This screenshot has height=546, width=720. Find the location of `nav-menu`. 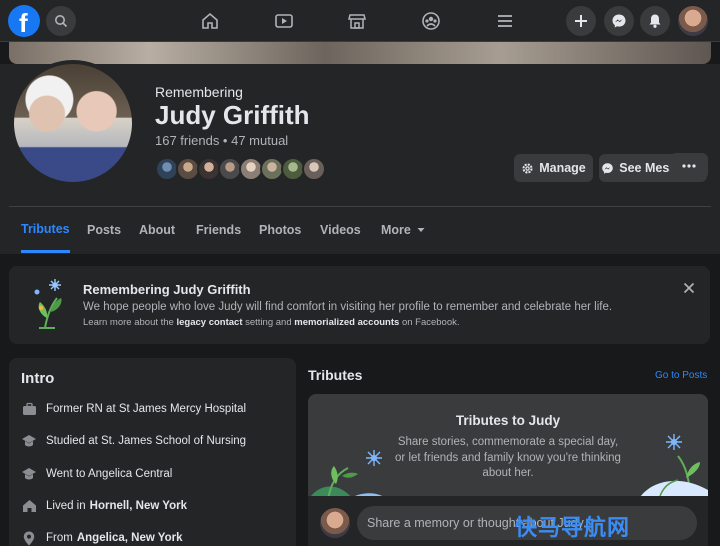

nav-menu is located at coordinates (505, 21).